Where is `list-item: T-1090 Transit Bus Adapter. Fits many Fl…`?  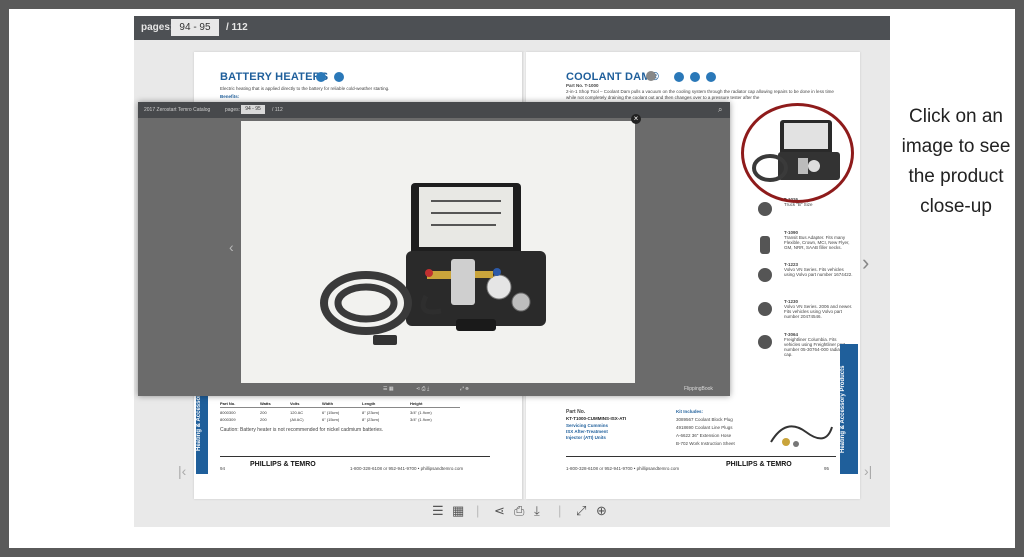
list-item: T-1090 Transit Bus Adapter. Fits many Fl… is located at coordinates (819, 240).